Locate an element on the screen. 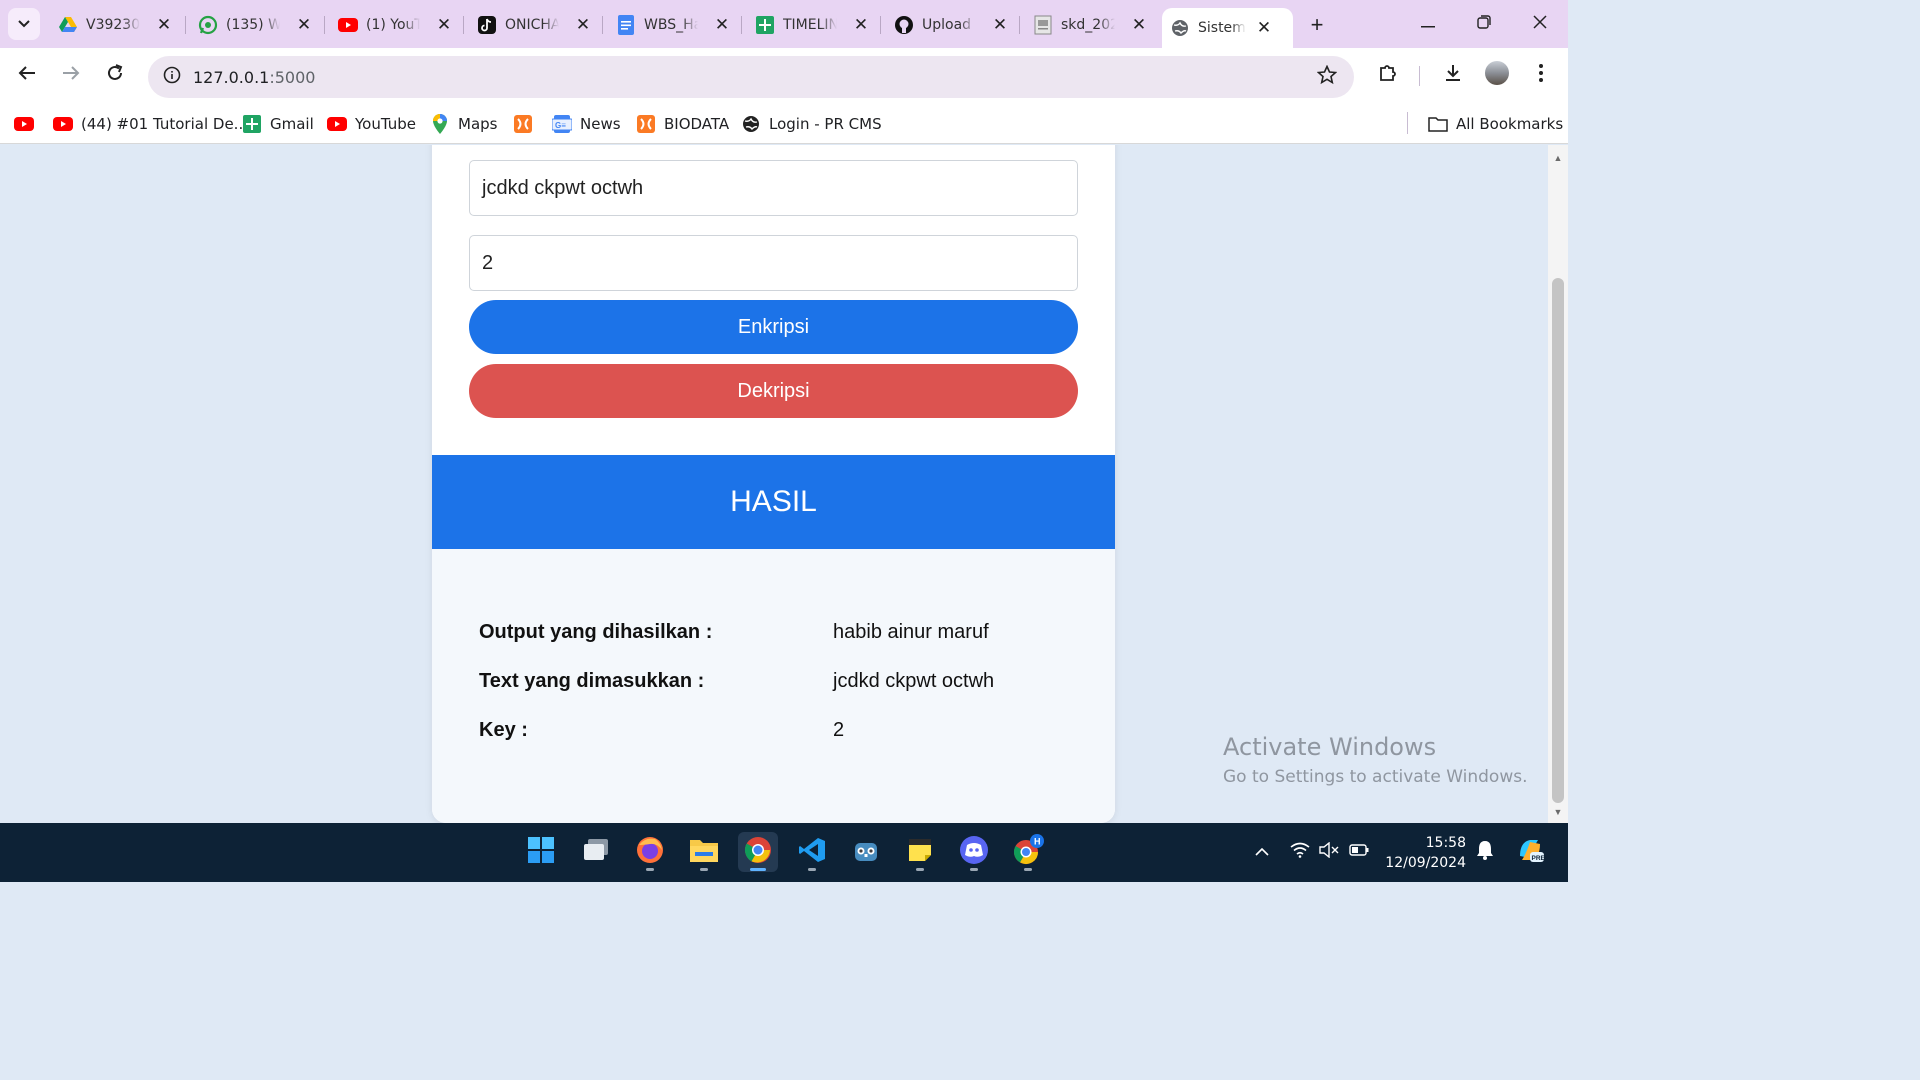 The height and width of the screenshot is (1080, 1920). tab-title: V392300 is located at coordinates (113, 25).